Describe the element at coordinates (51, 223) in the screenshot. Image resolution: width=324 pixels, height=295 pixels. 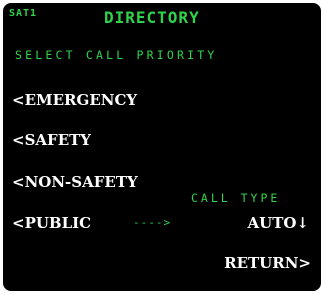
I see `public-option: <PUBLIC` at that location.